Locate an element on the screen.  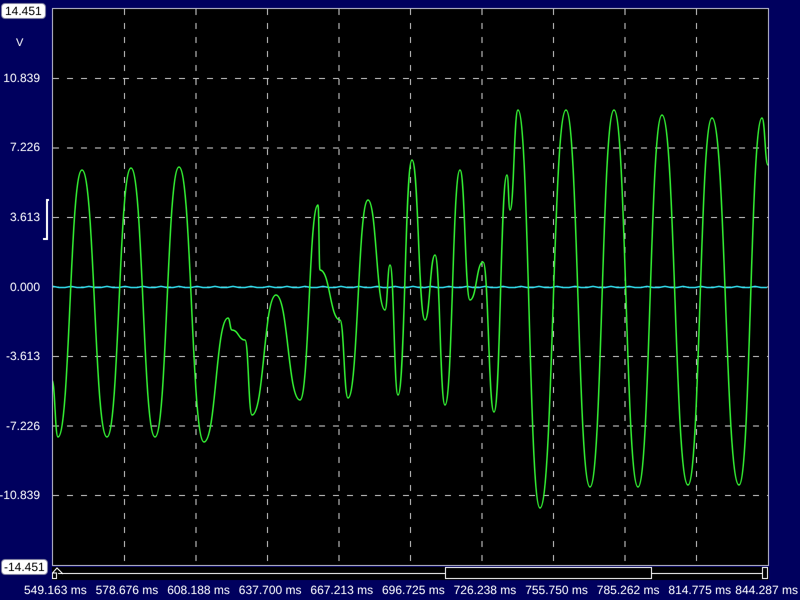
axis-tick-label: 844.287 ms is located at coordinates (766, 590).